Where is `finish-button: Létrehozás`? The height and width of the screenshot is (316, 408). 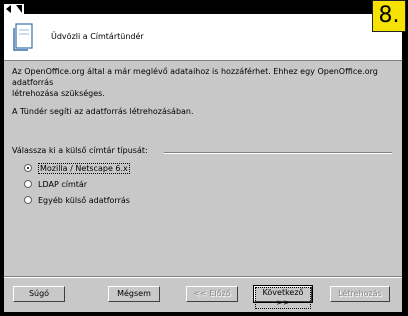
finish-button: Létrehozás is located at coordinates (360, 294).